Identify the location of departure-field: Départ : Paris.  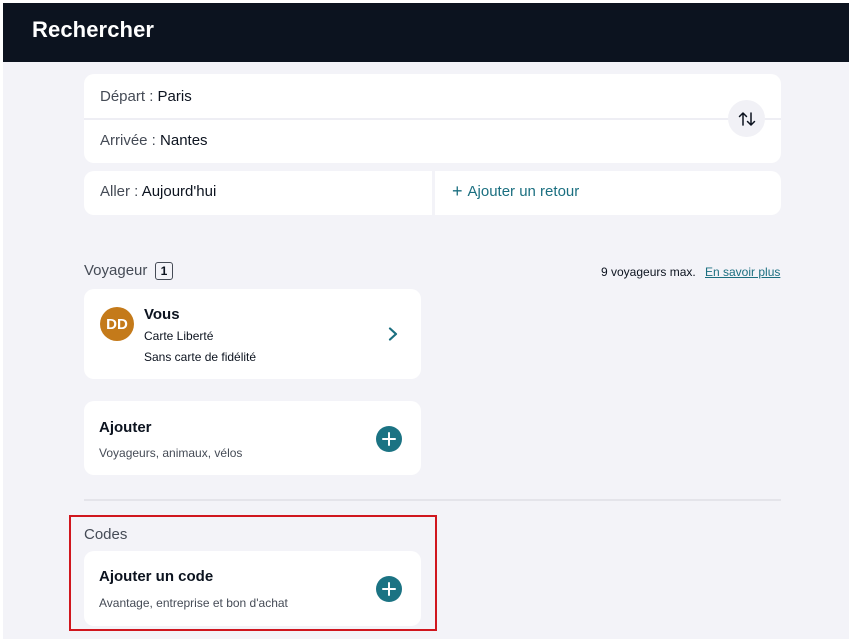
(146, 96).